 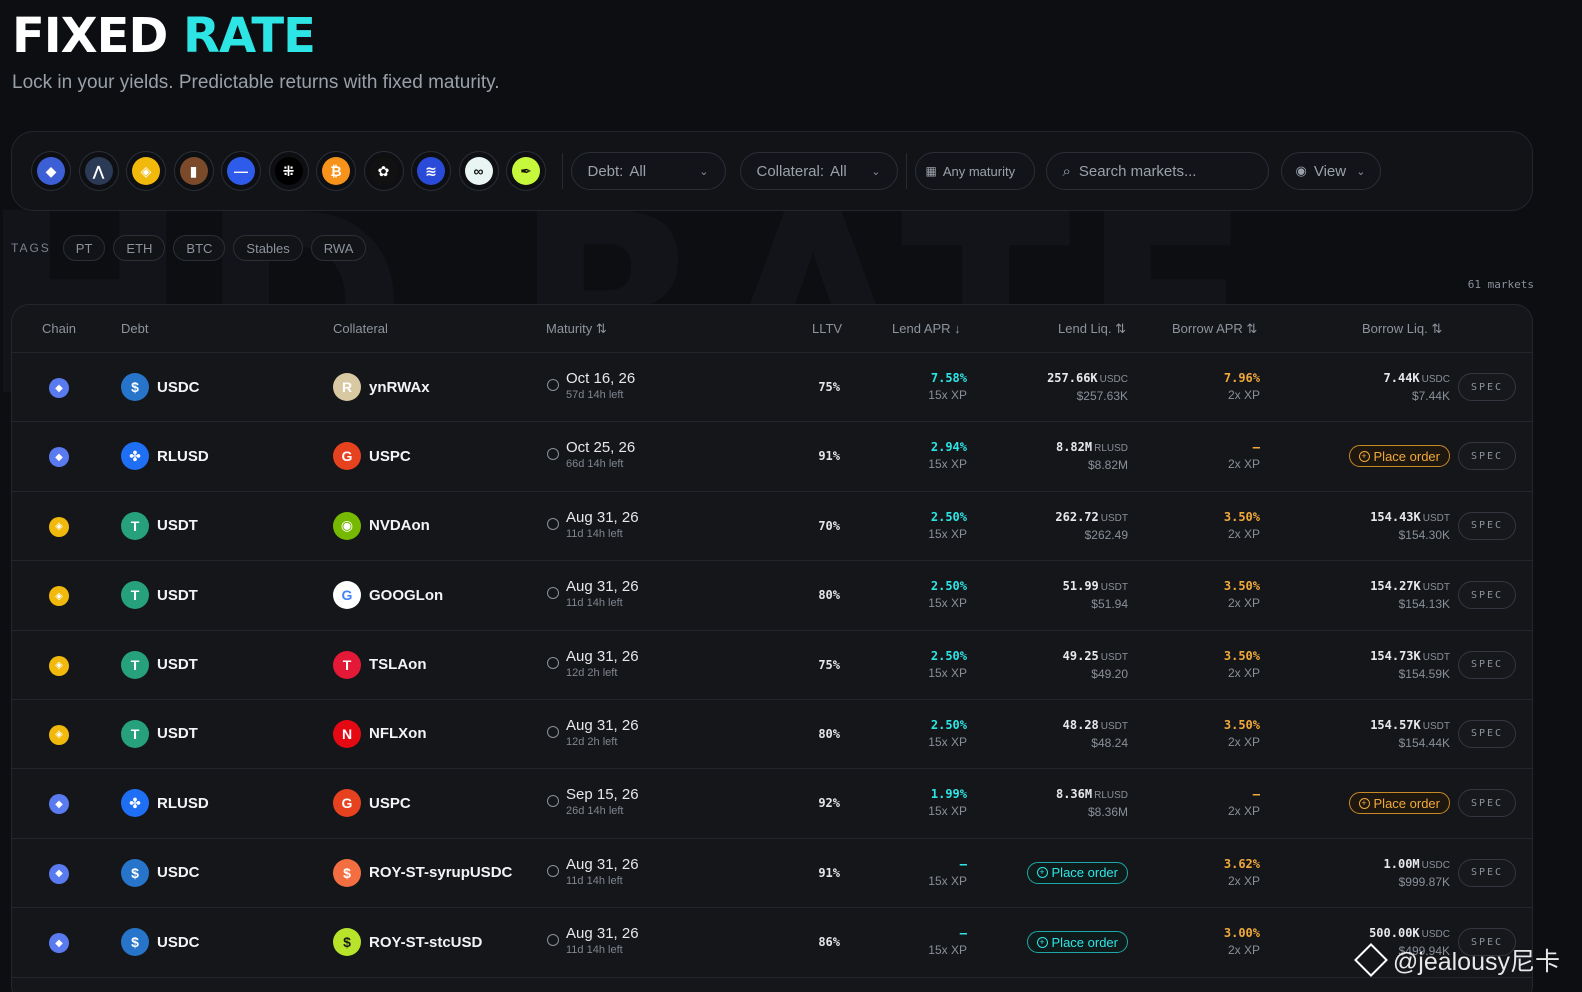 What do you see at coordinates (593, 871) in the screenshot?
I see `maturity: Aug 31, 26 11d 14h left` at bounding box center [593, 871].